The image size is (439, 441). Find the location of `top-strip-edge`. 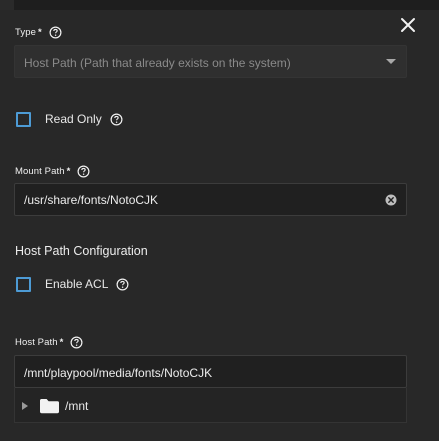

top-strip-edge is located at coordinates (7, 5).